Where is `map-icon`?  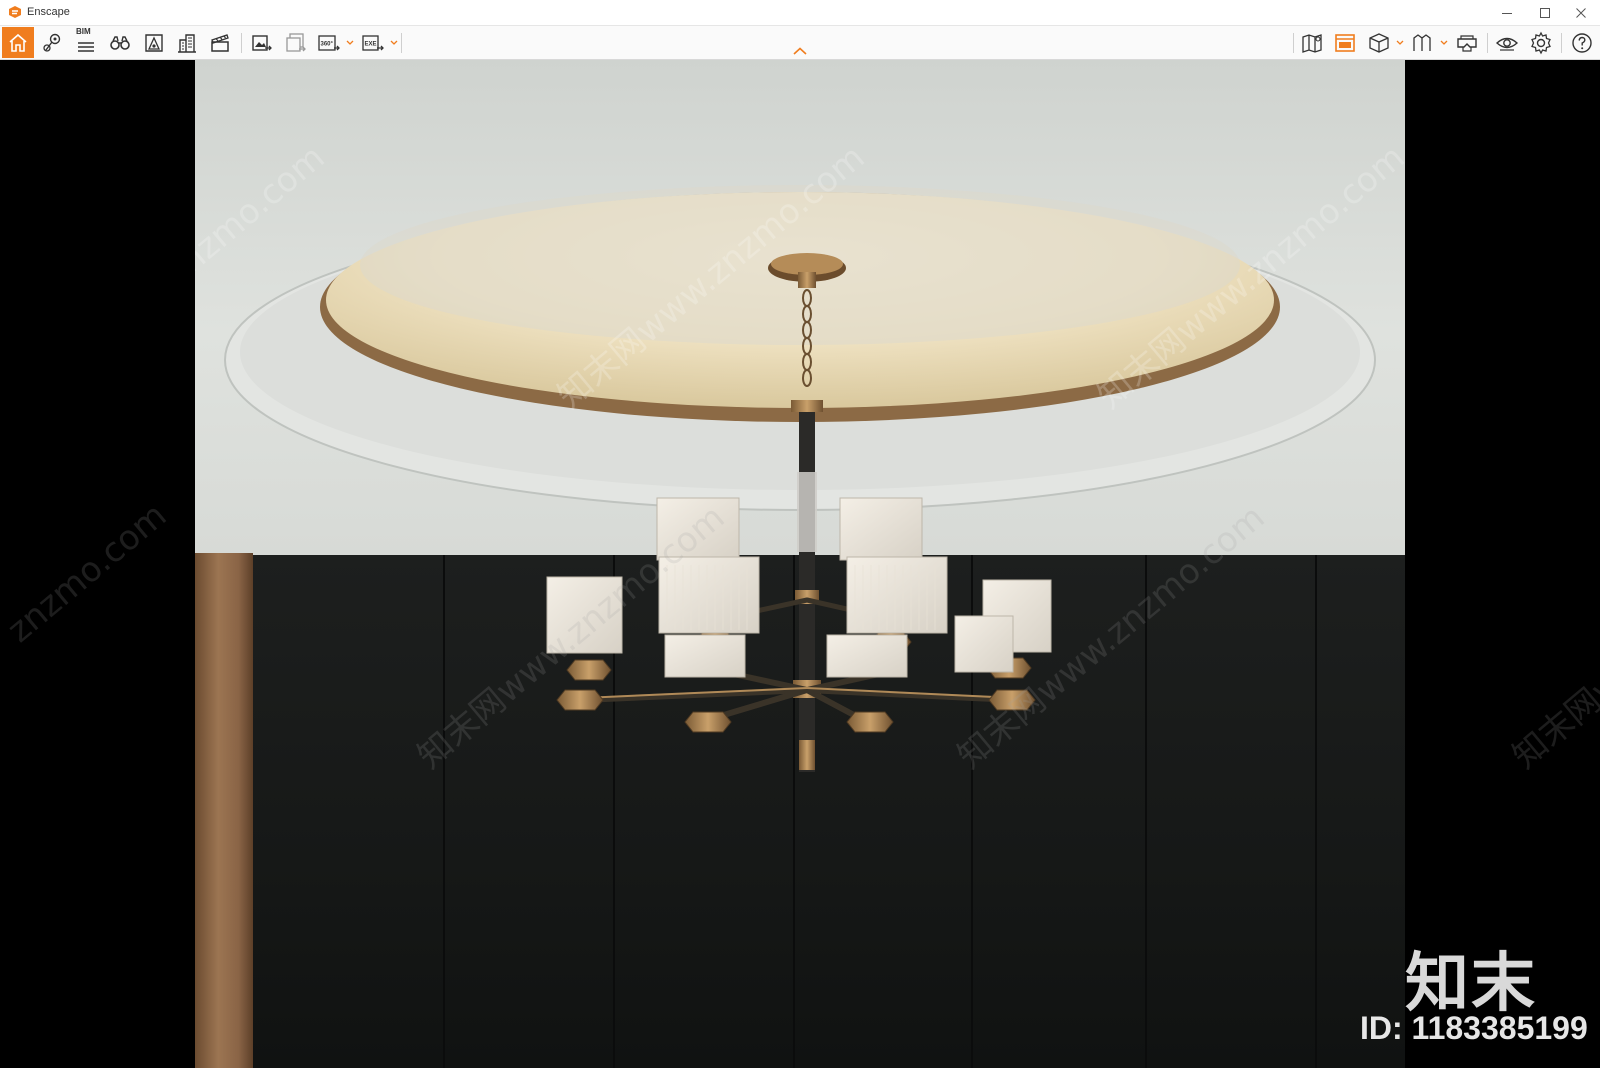 map-icon is located at coordinates (1312, 43).